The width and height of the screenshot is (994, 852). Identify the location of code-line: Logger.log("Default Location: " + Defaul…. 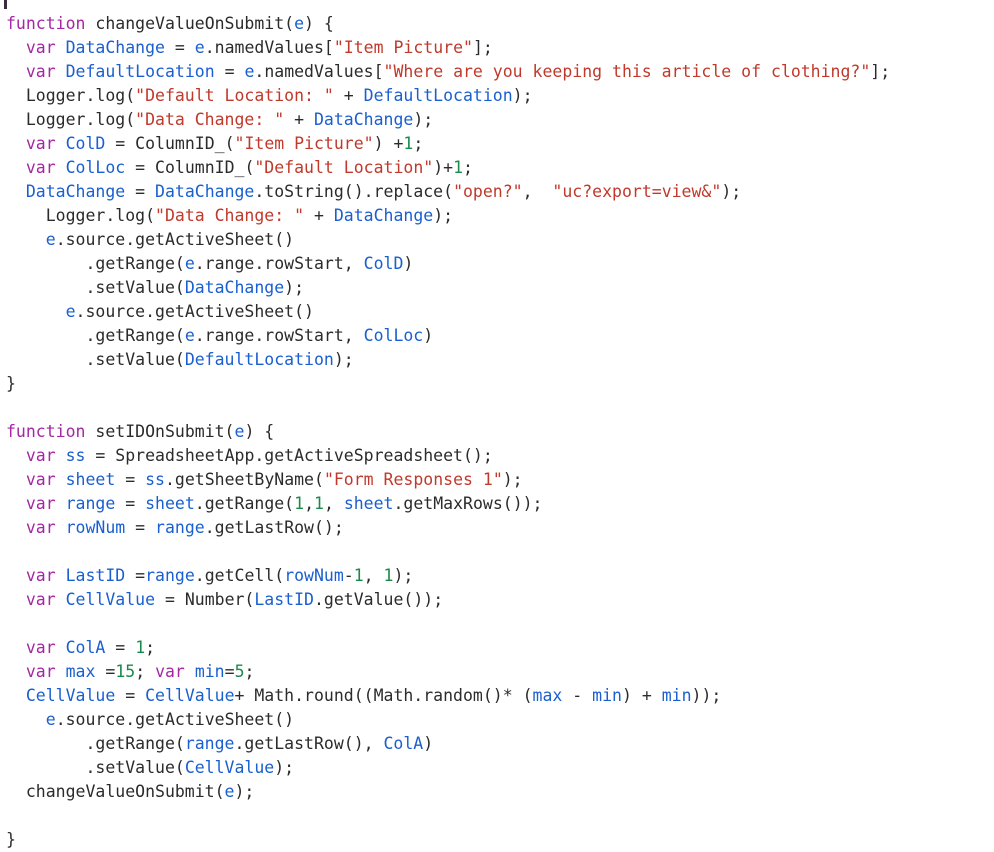
(500, 96).